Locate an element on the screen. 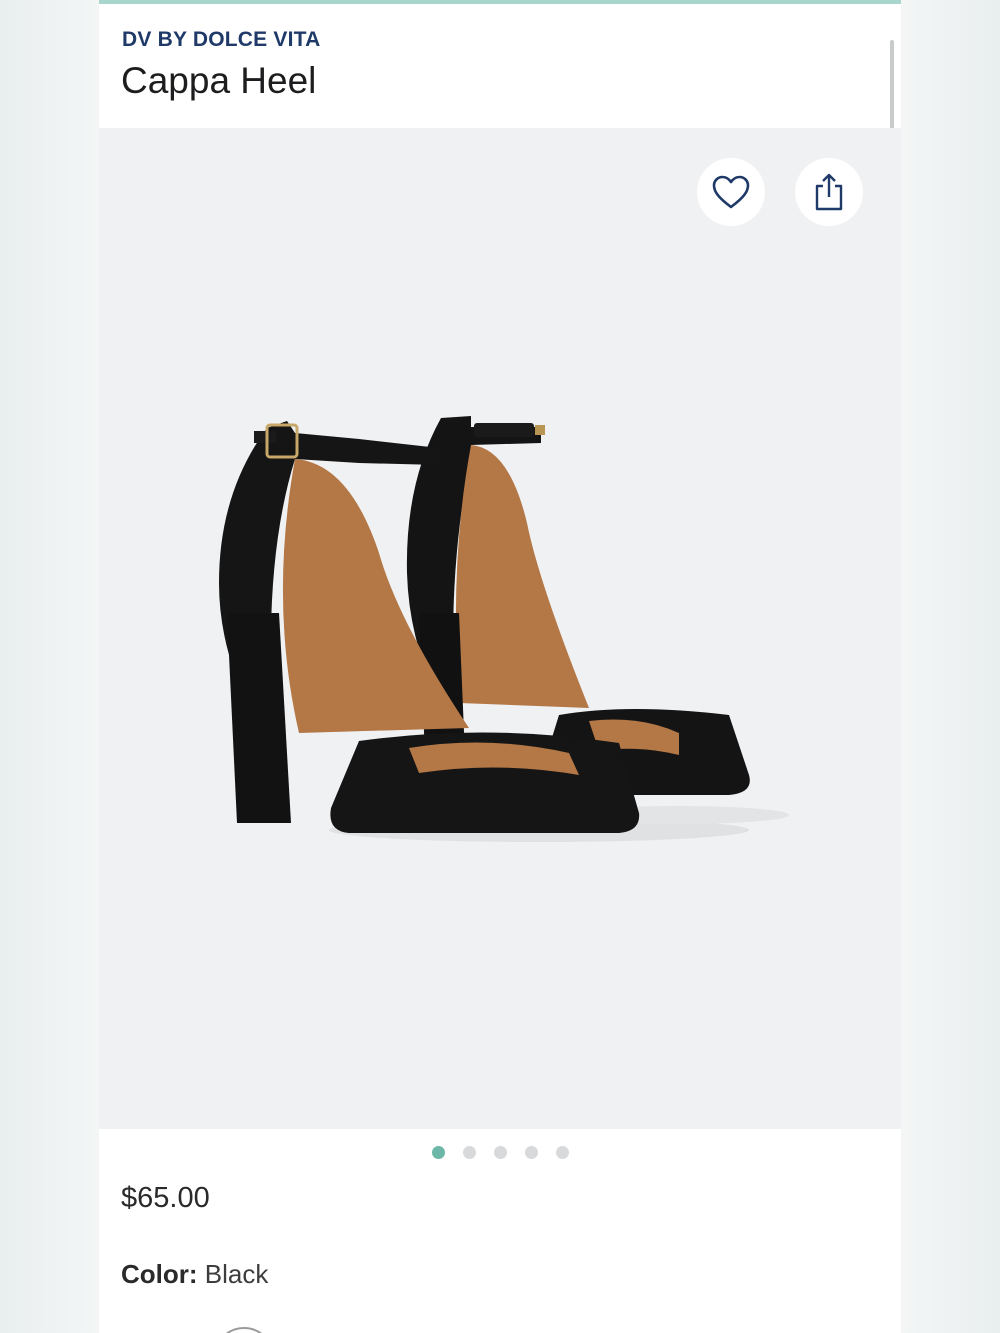 The height and width of the screenshot is (1333, 1000). gallery-pagination is located at coordinates (500, 1152).